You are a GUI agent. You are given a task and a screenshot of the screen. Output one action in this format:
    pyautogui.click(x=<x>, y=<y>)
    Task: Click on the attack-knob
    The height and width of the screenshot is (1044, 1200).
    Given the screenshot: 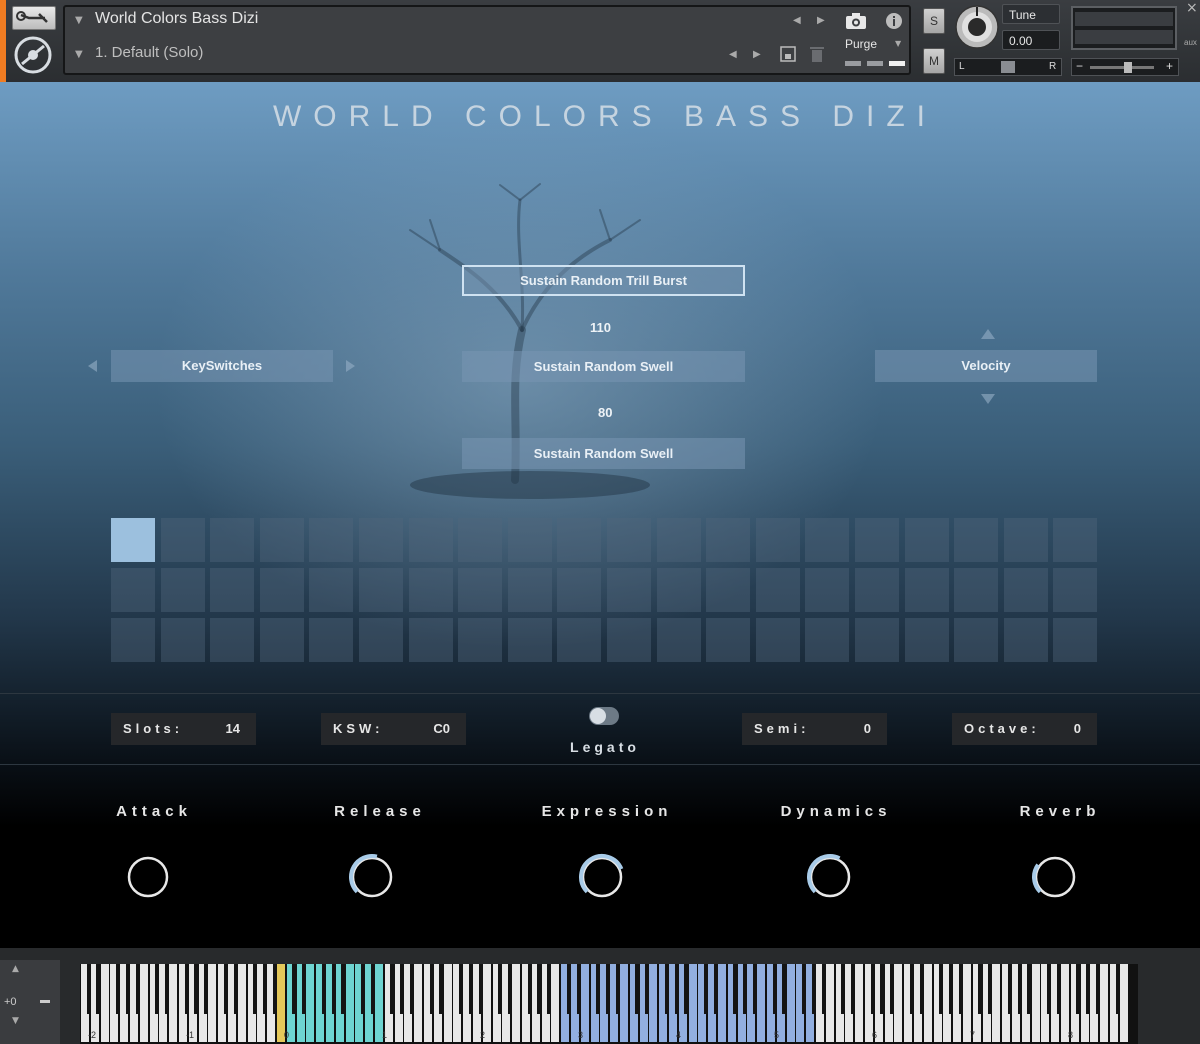 What is the action you would take?
    pyautogui.click(x=148, y=877)
    